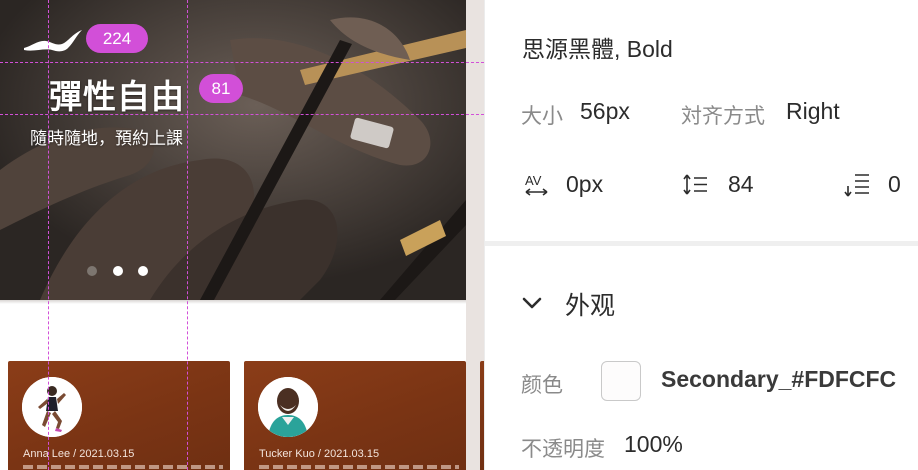 This screenshot has height=470, width=918. What do you see at coordinates (542, 385) in the screenshot?
I see `color-label: 颜色` at bounding box center [542, 385].